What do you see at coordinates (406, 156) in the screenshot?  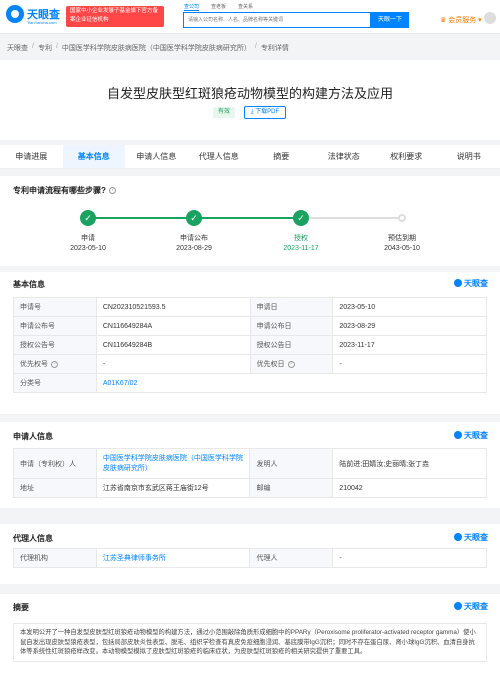 I see `tab-claims: 权利要求` at bounding box center [406, 156].